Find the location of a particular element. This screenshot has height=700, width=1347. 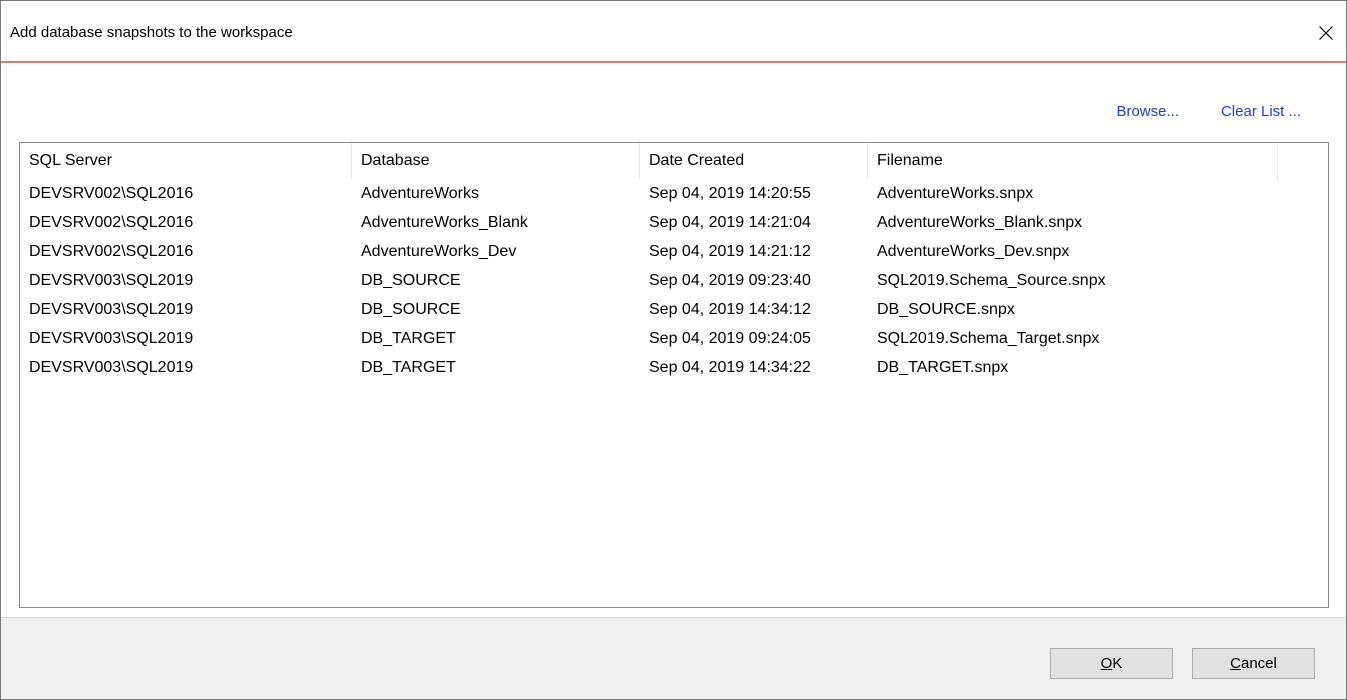

cell-date-created: Sep 04, 2019 09:24:05 is located at coordinates (730, 338).